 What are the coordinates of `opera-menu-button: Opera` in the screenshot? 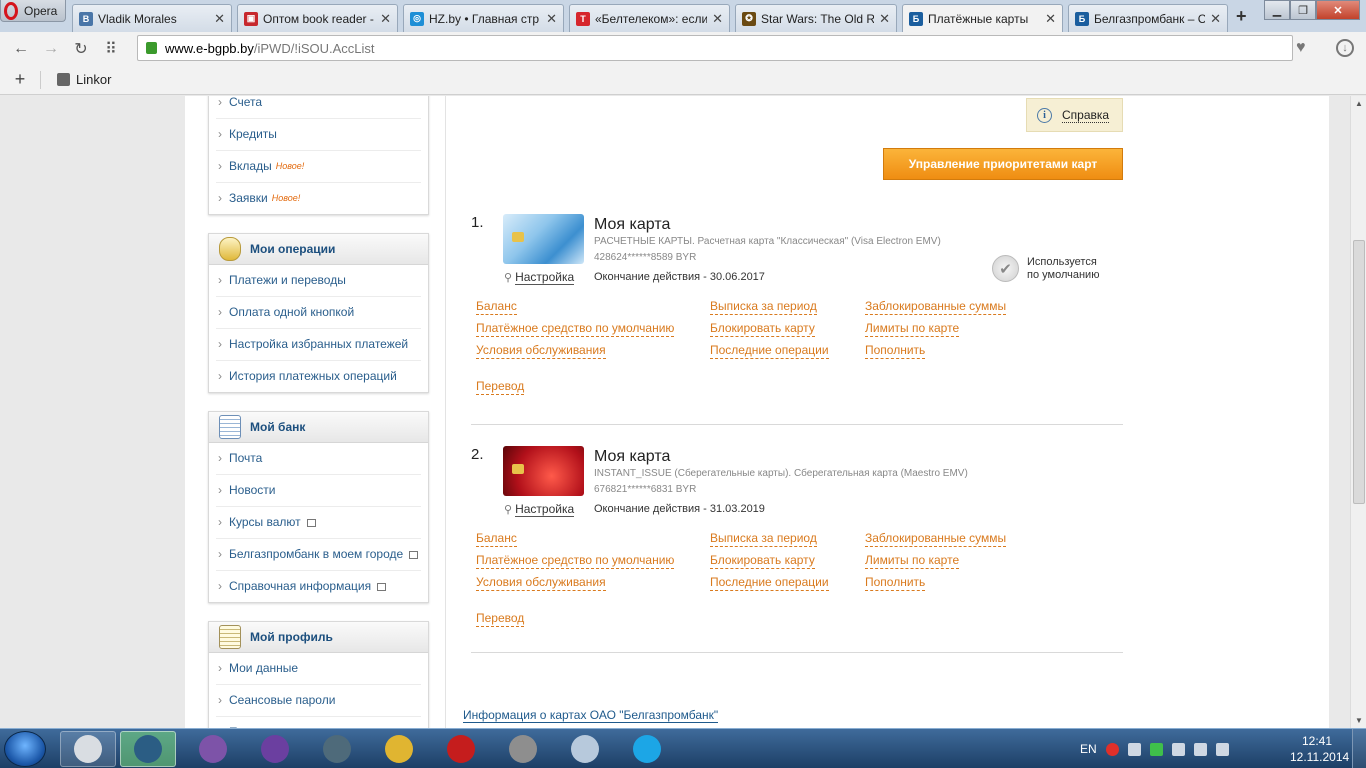 It's located at (33, 11).